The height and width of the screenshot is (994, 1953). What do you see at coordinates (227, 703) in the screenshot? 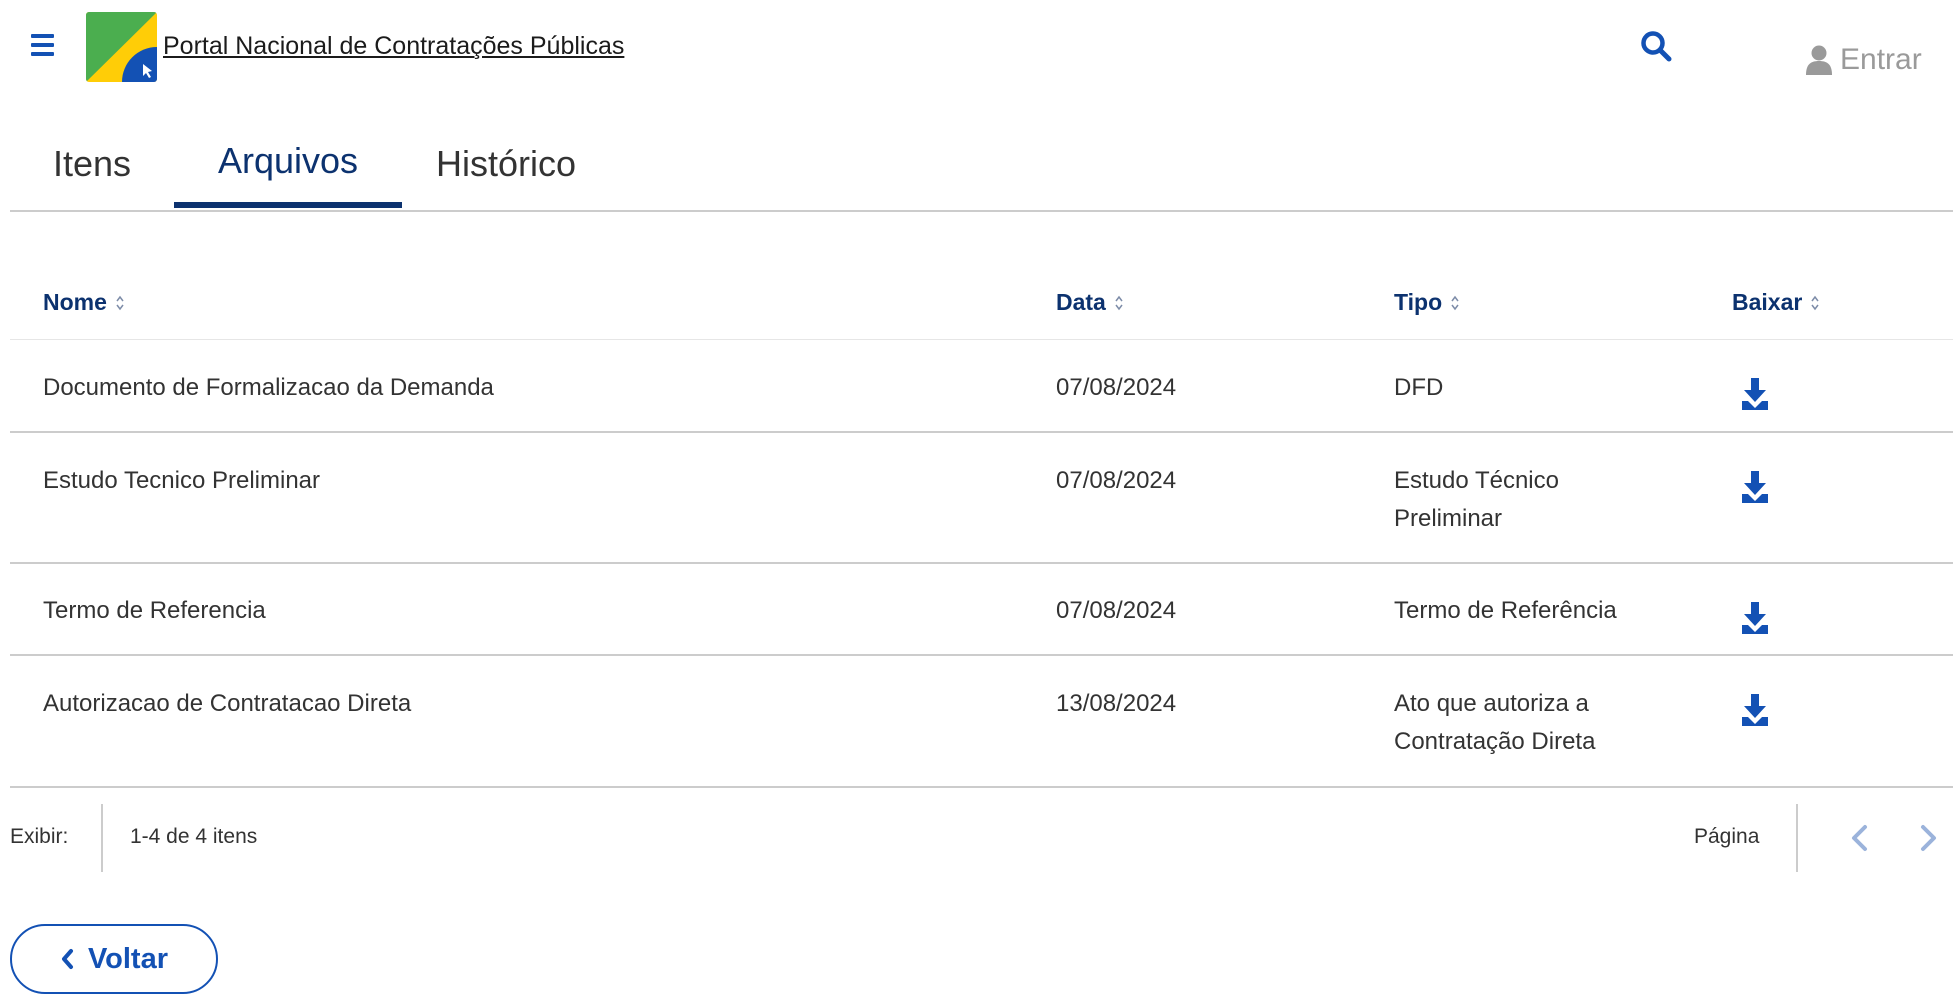
I see `row-4-nome: Autorizacao de Contratacao Direta` at bounding box center [227, 703].